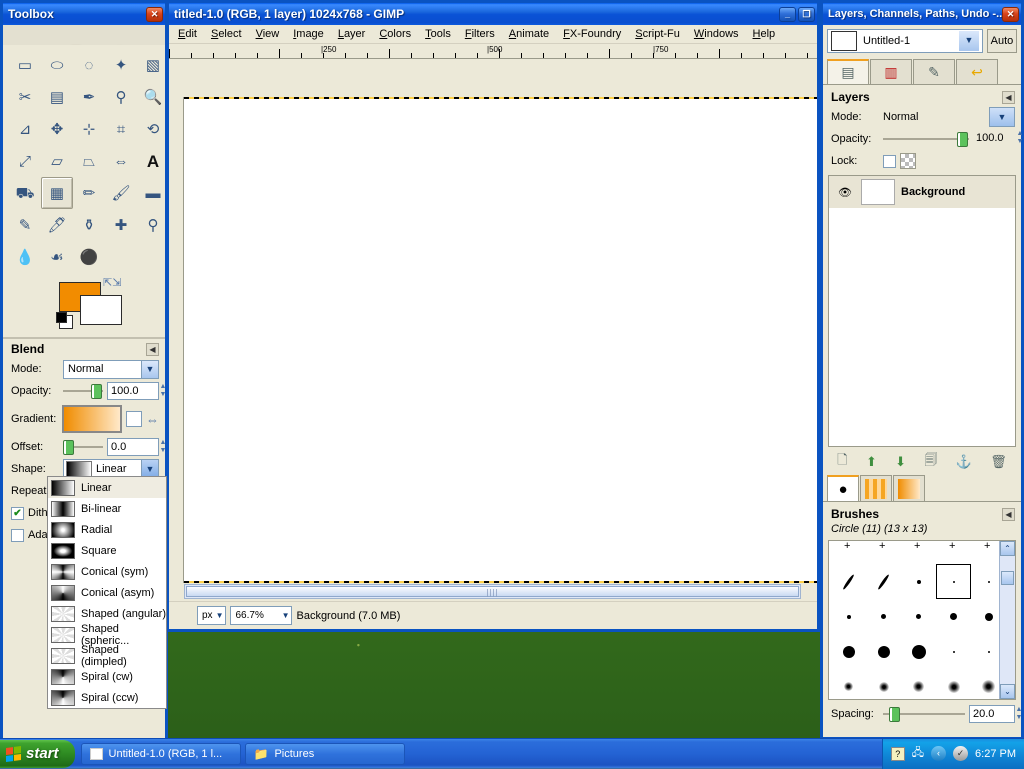 The width and height of the screenshot is (1024, 769). I want to click on fuzzy-select-tool: ✦, so click(121, 65).